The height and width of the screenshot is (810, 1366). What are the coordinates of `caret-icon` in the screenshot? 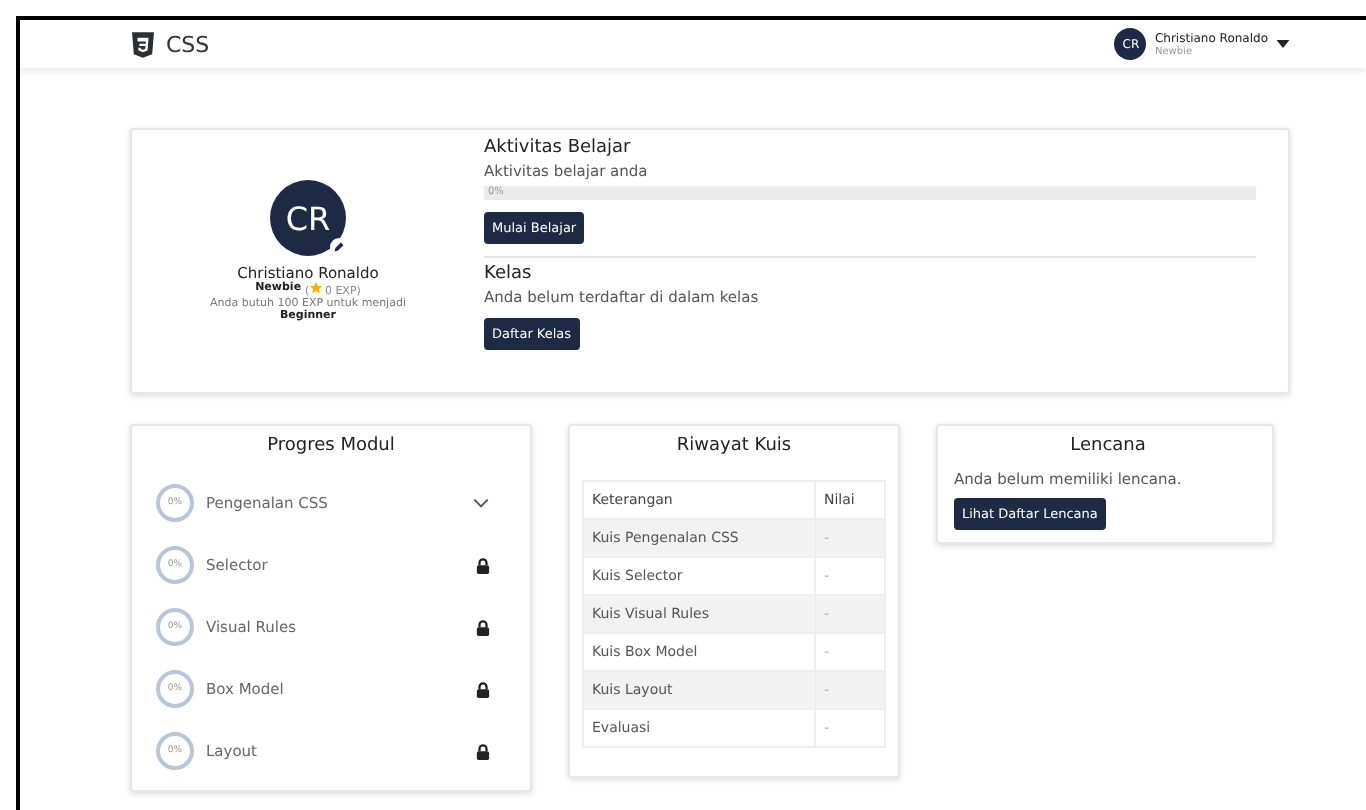 It's located at (1283, 44).